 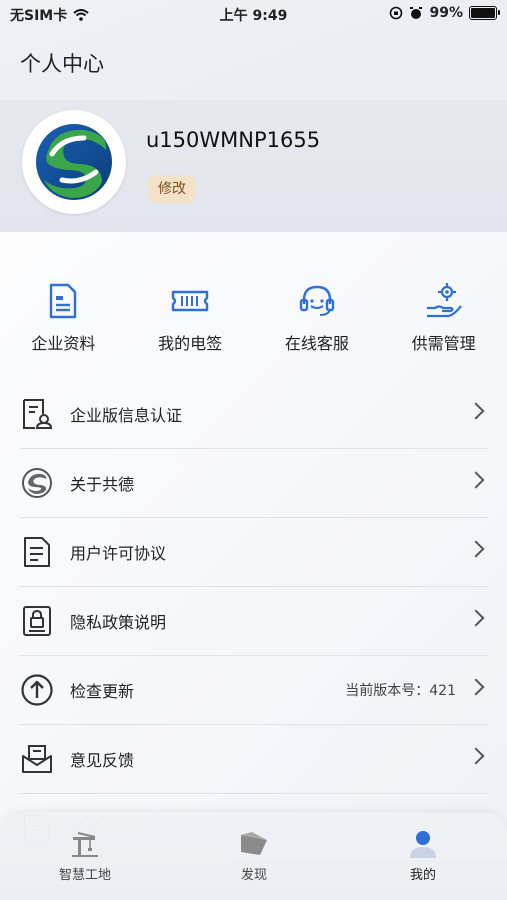 I want to click on menu-item-enterprise-certify: 企业版信息认证, so click(x=254, y=414).